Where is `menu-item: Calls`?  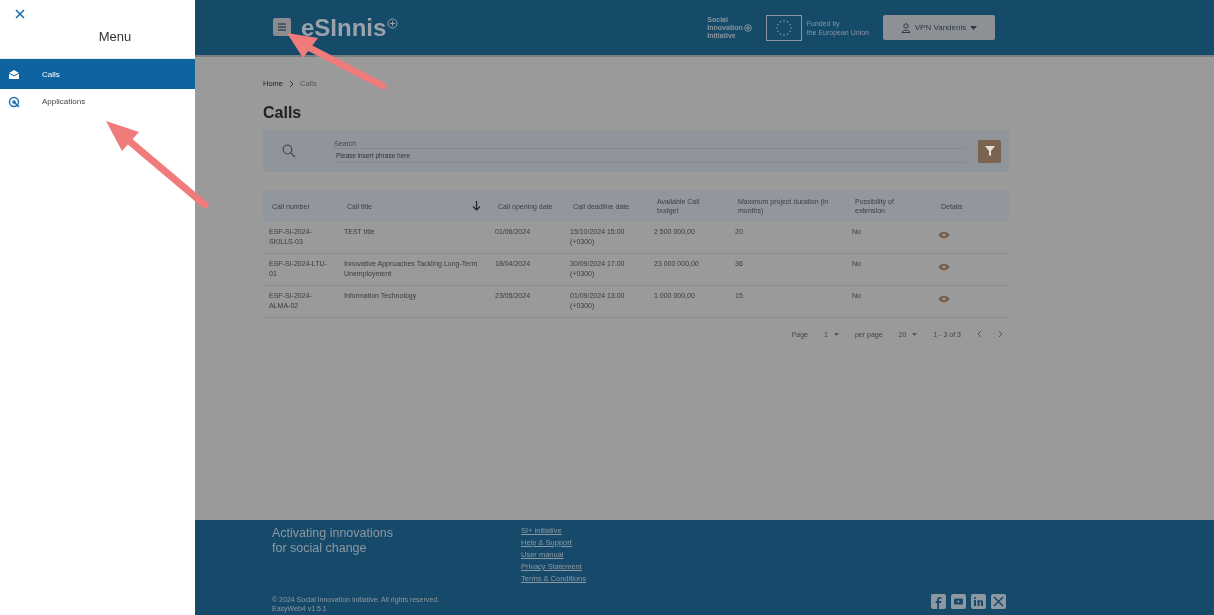
menu-item: Calls is located at coordinates (97, 74).